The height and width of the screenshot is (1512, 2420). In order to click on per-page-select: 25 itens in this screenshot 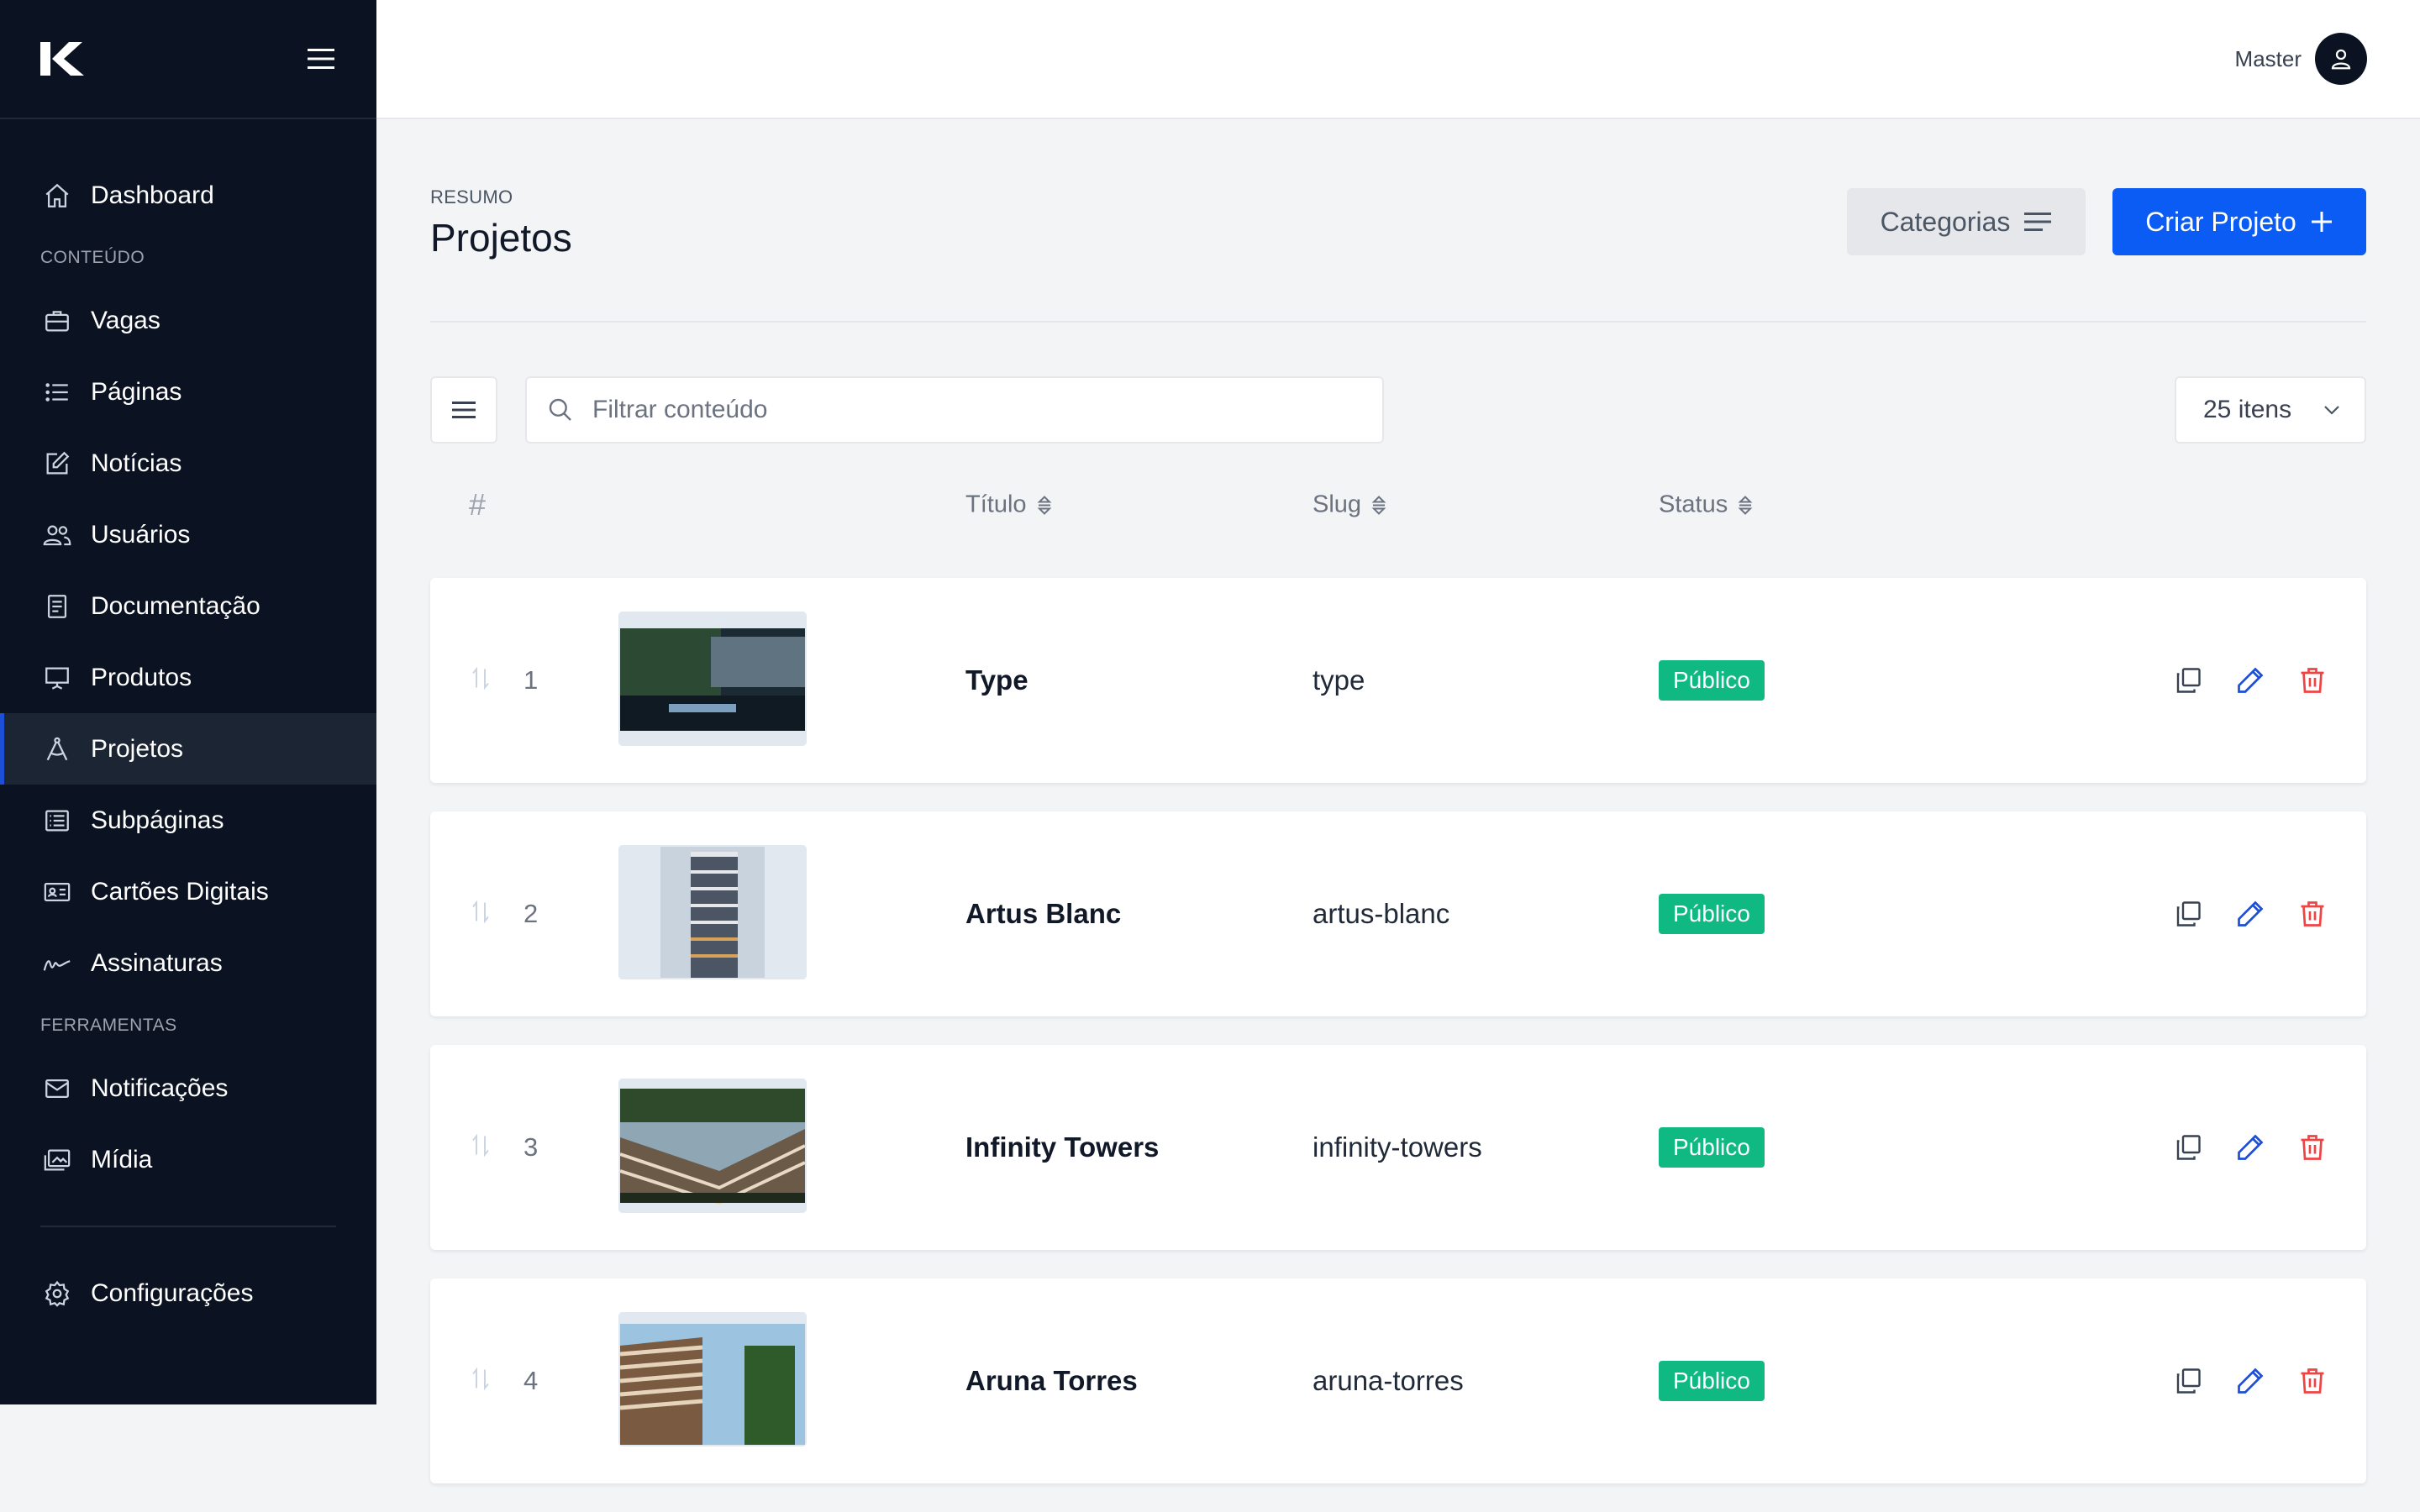, I will do `click(2270, 410)`.